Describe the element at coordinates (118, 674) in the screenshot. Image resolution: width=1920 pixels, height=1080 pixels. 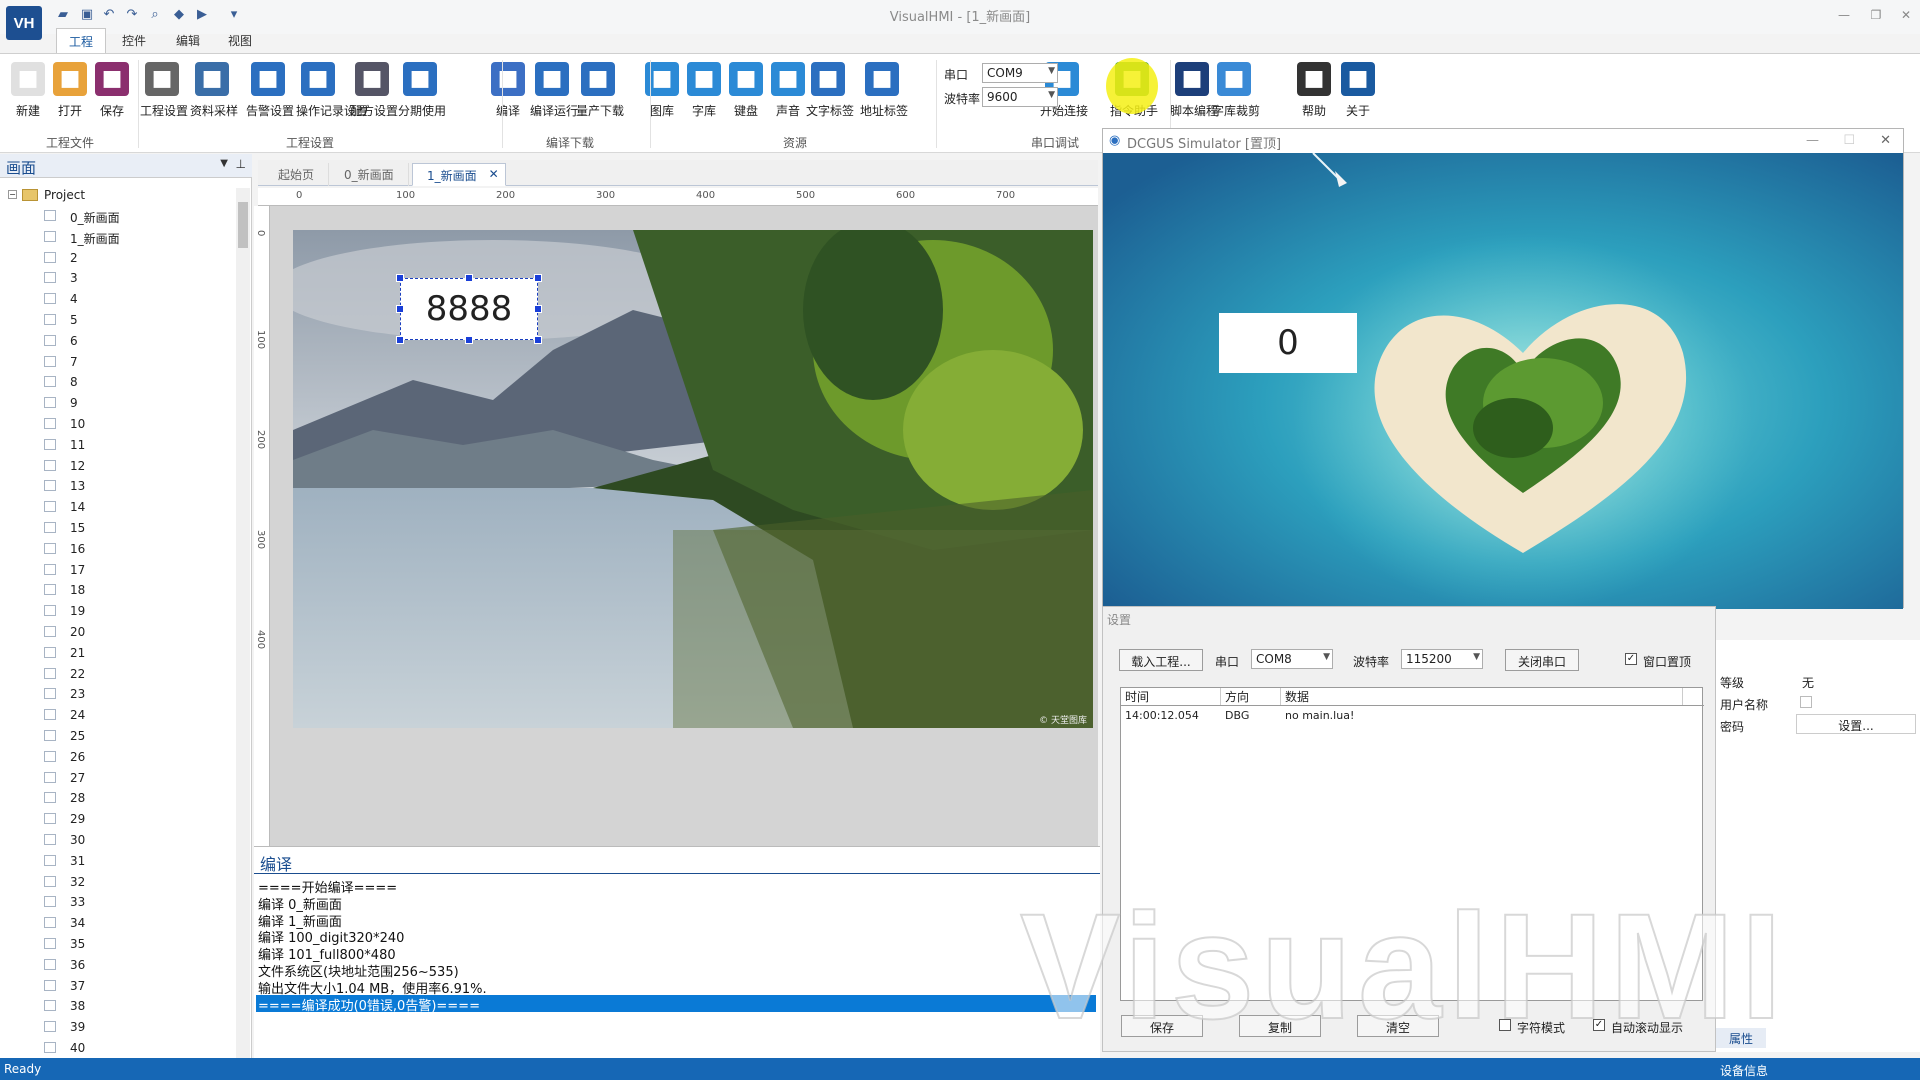
I see `tree-page-item: 22` at that location.